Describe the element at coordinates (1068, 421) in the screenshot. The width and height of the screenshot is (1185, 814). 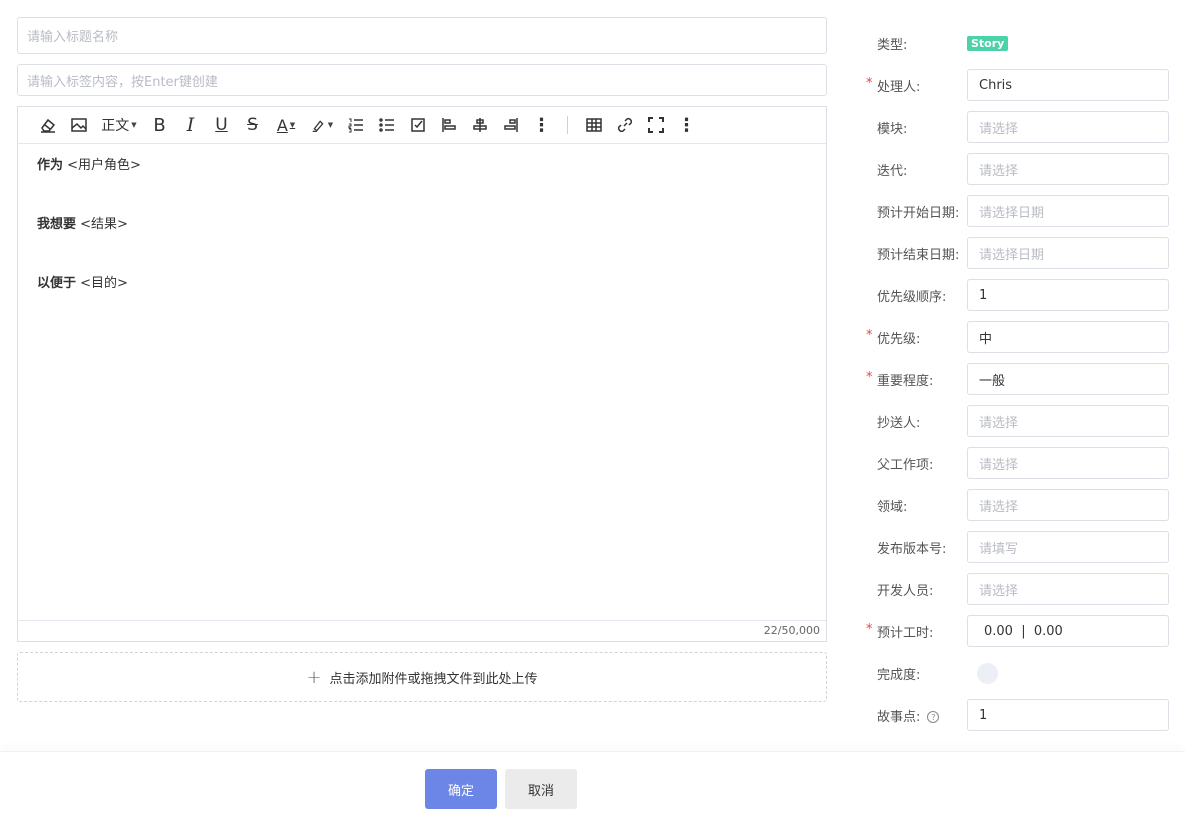
I see `cc-select: 请选择` at that location.